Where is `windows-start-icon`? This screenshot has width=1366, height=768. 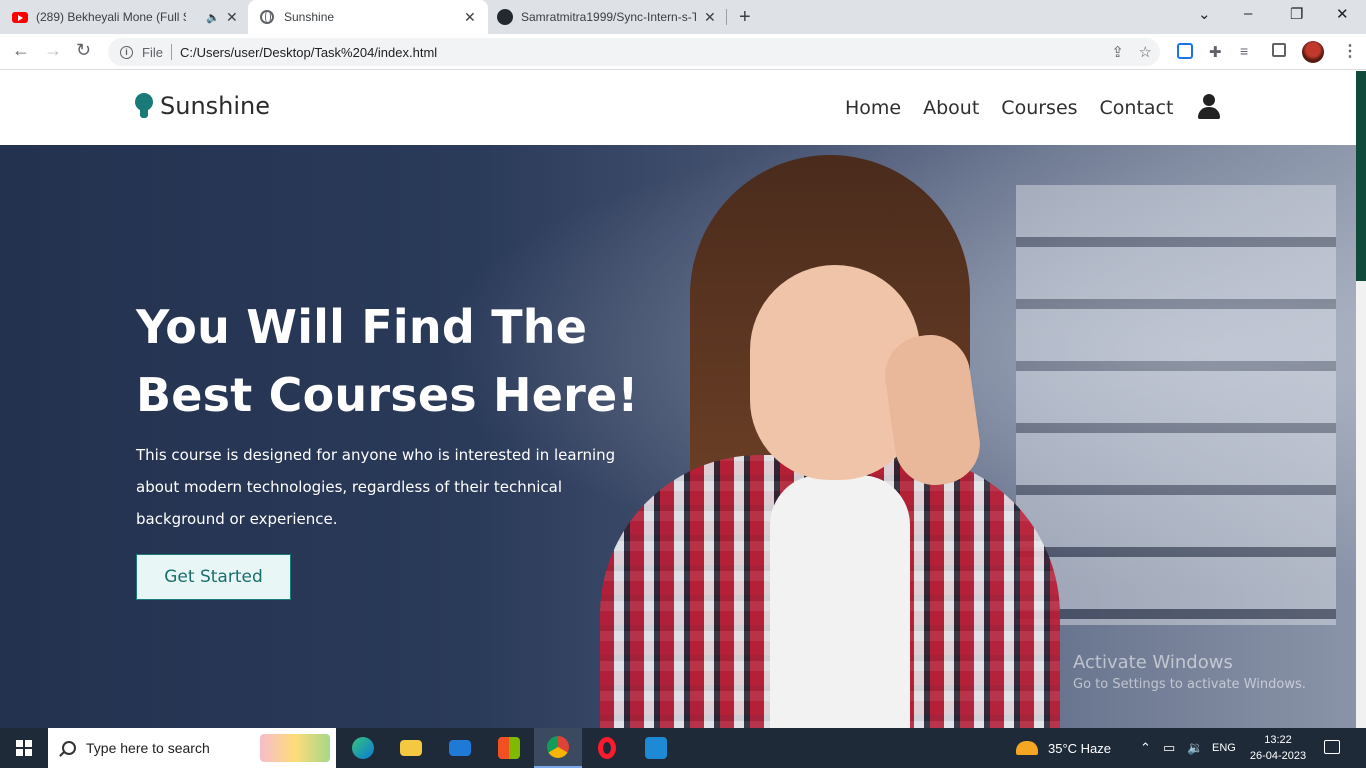 windows-start-icon is located at coordinates (24, 748).